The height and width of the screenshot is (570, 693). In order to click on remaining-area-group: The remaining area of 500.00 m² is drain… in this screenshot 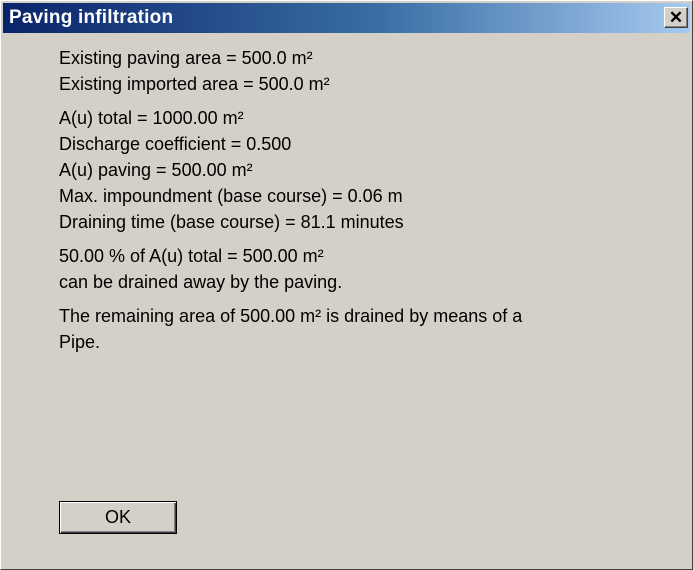, I will do `click(365, 329)`.